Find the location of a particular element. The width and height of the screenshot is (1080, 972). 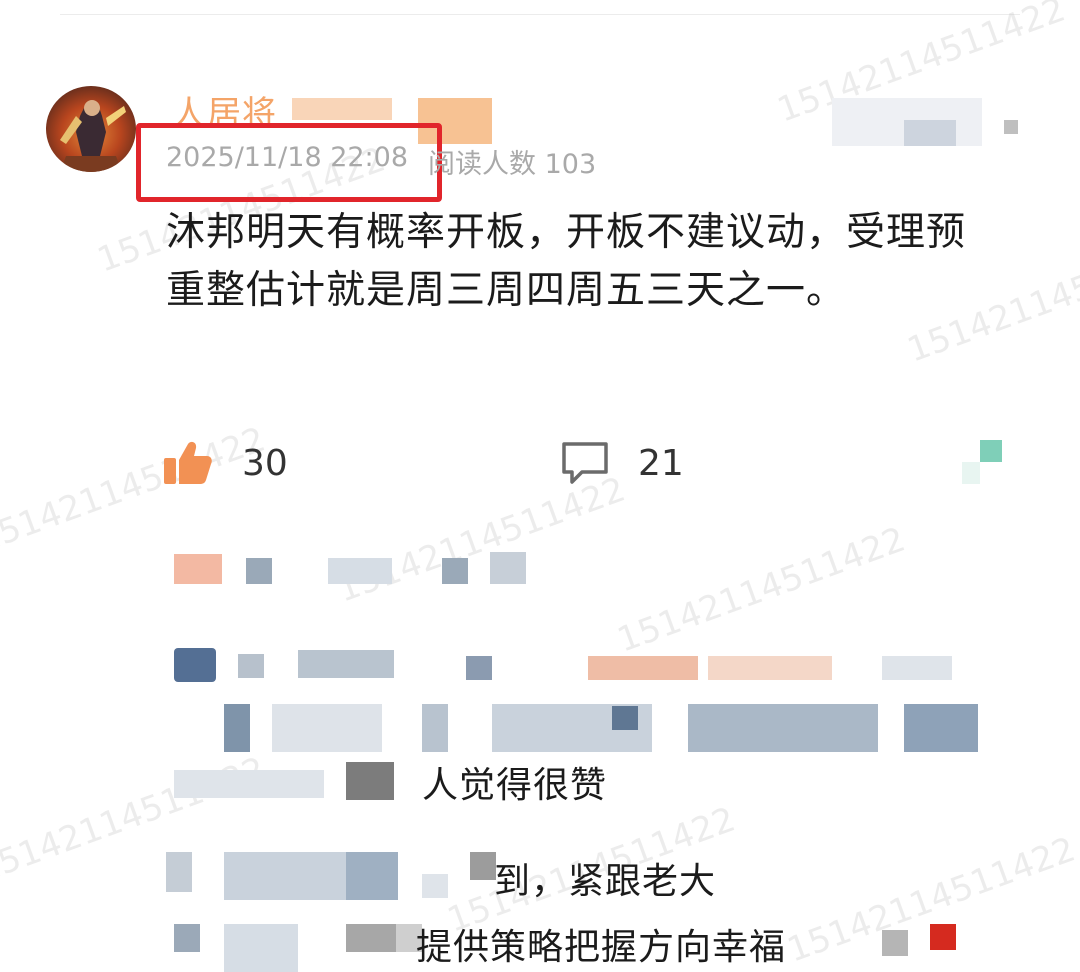

top-divider is located at coordinates (540, 14).